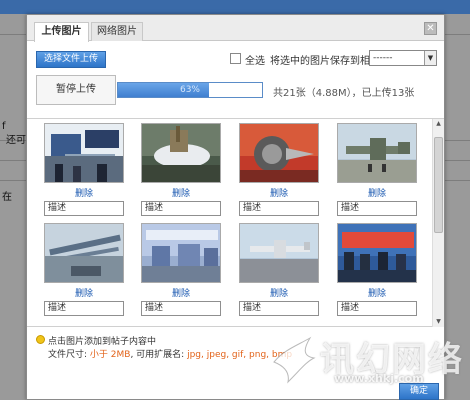 This screenshot has width=470, height=400. I want to click on size-limit: 小于 2MB, so click(110, 355).